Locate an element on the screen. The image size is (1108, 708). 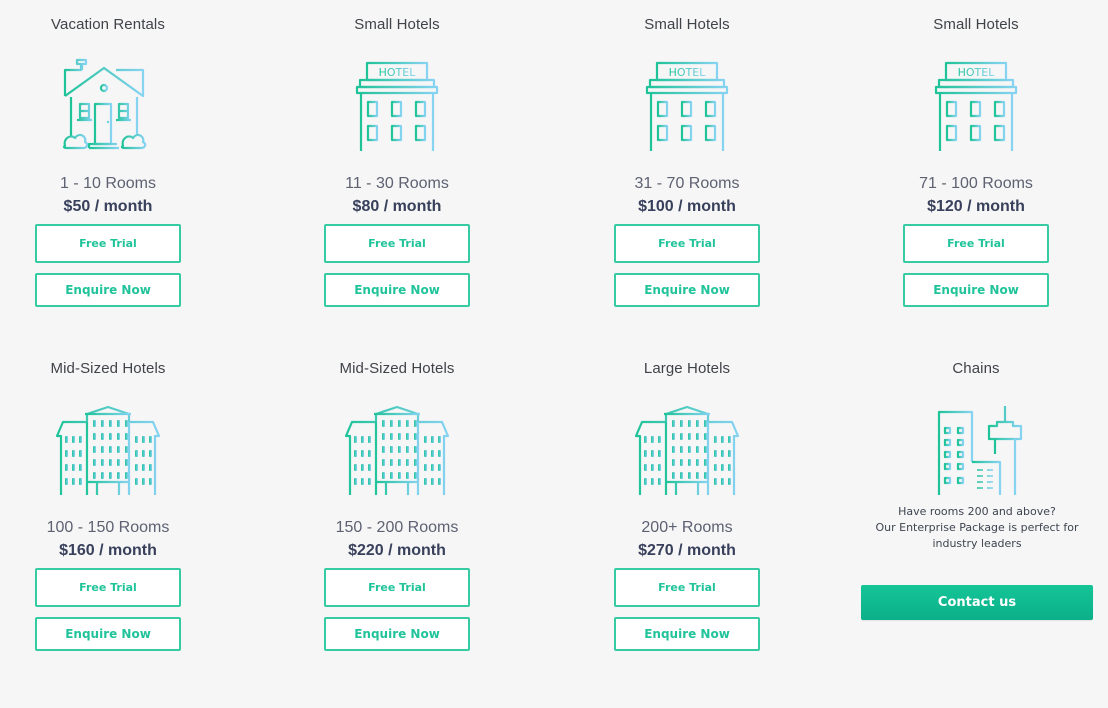
plan-price: $220 / month is located at coordinates (397, 550).